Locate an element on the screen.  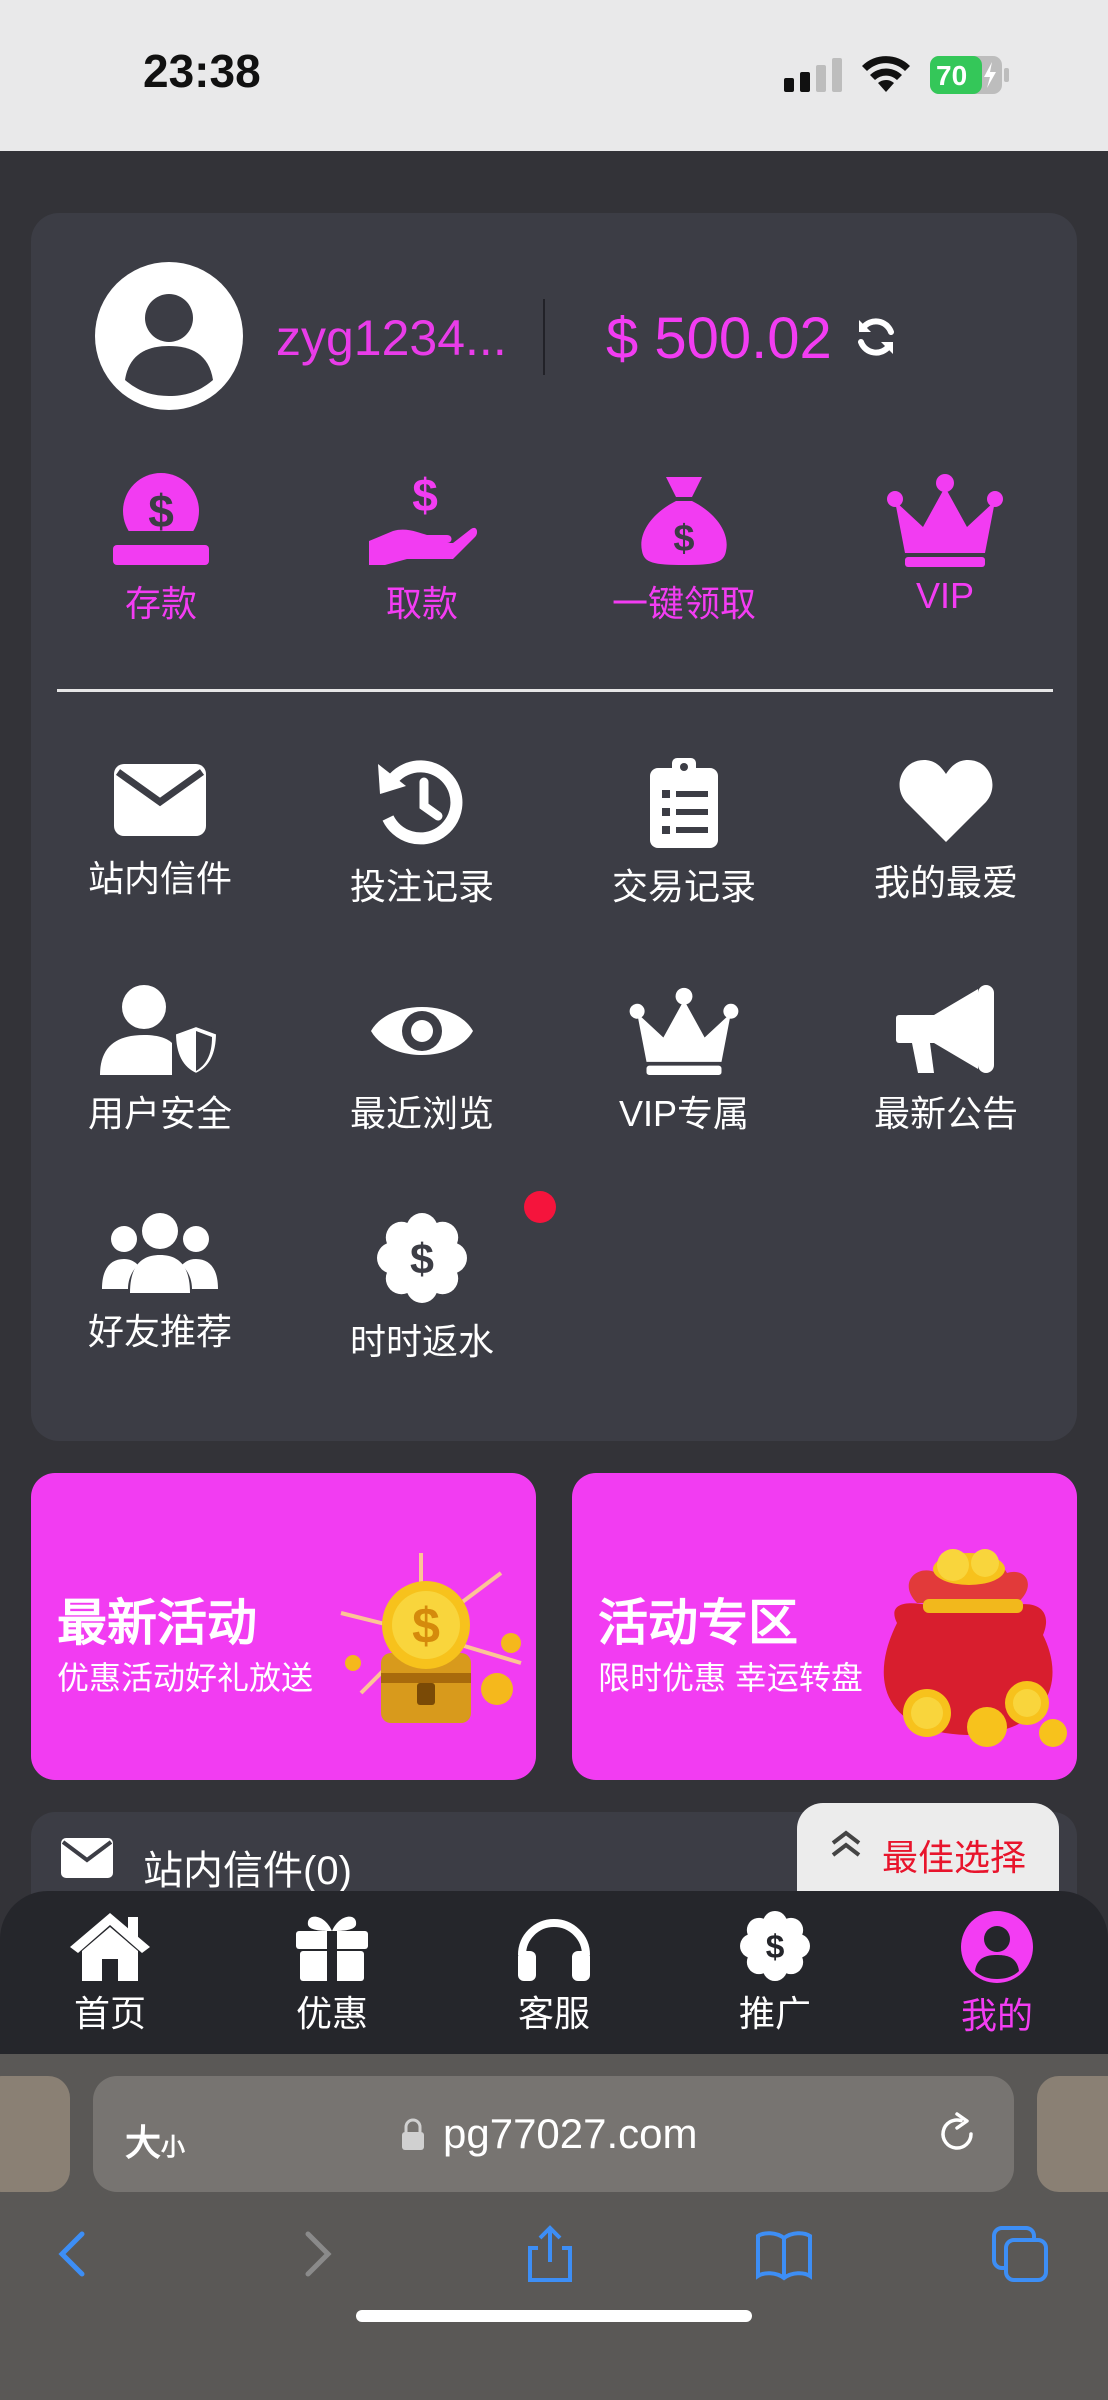
banner-title: 最新活动 is located at coordinates (157, 1623).